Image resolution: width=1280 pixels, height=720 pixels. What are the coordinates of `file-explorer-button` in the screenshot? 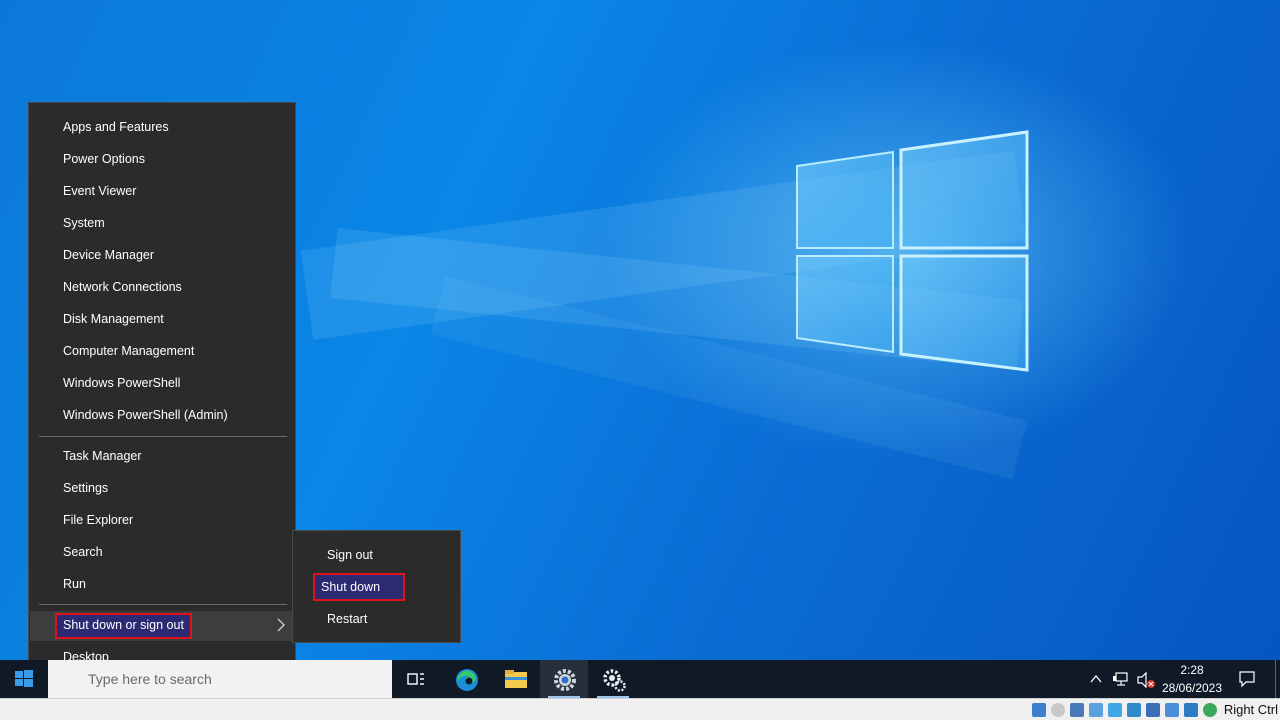 It's located at (515, 679).